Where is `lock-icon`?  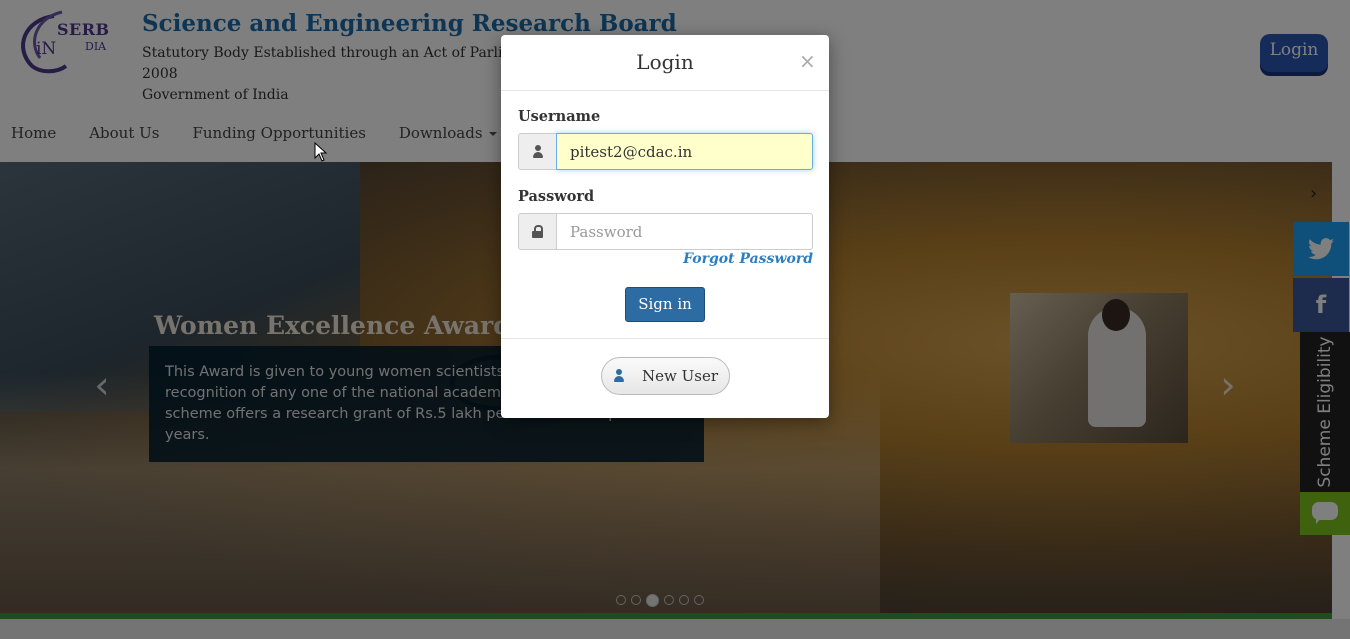 lock-icon is located at coordinates (537, 232).